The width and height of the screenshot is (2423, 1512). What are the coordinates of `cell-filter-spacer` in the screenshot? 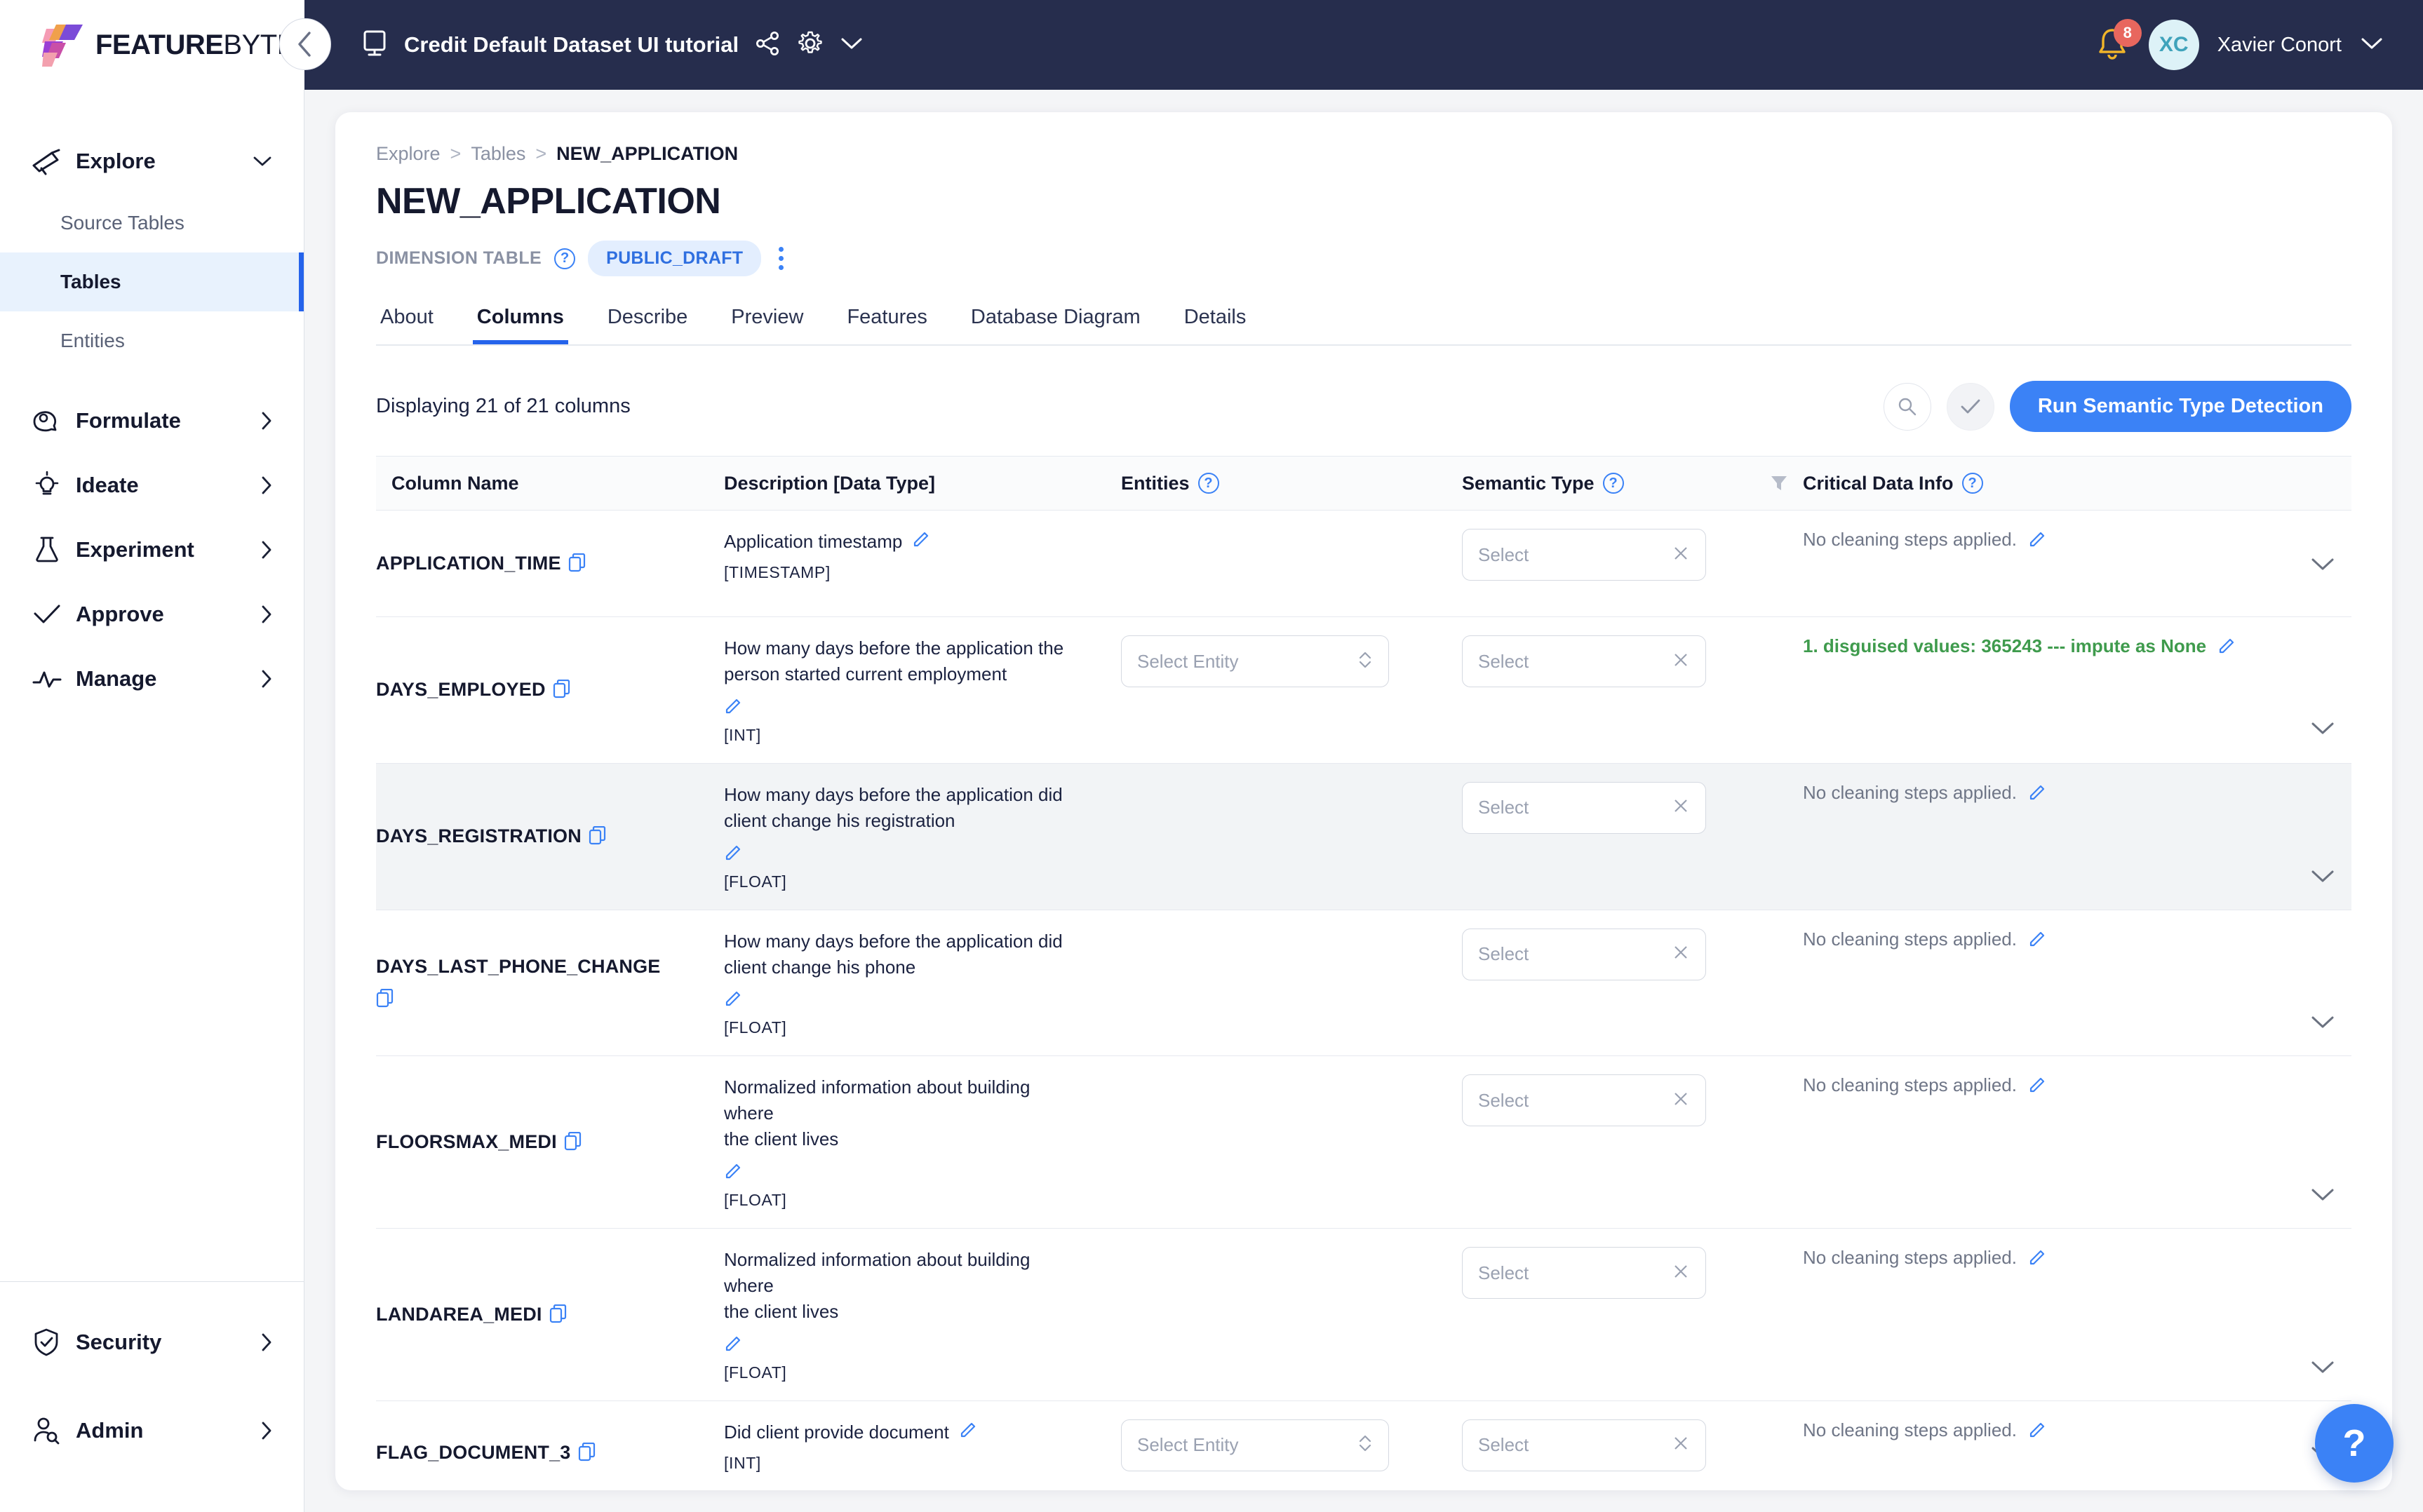 It's located at (1779, 1142).